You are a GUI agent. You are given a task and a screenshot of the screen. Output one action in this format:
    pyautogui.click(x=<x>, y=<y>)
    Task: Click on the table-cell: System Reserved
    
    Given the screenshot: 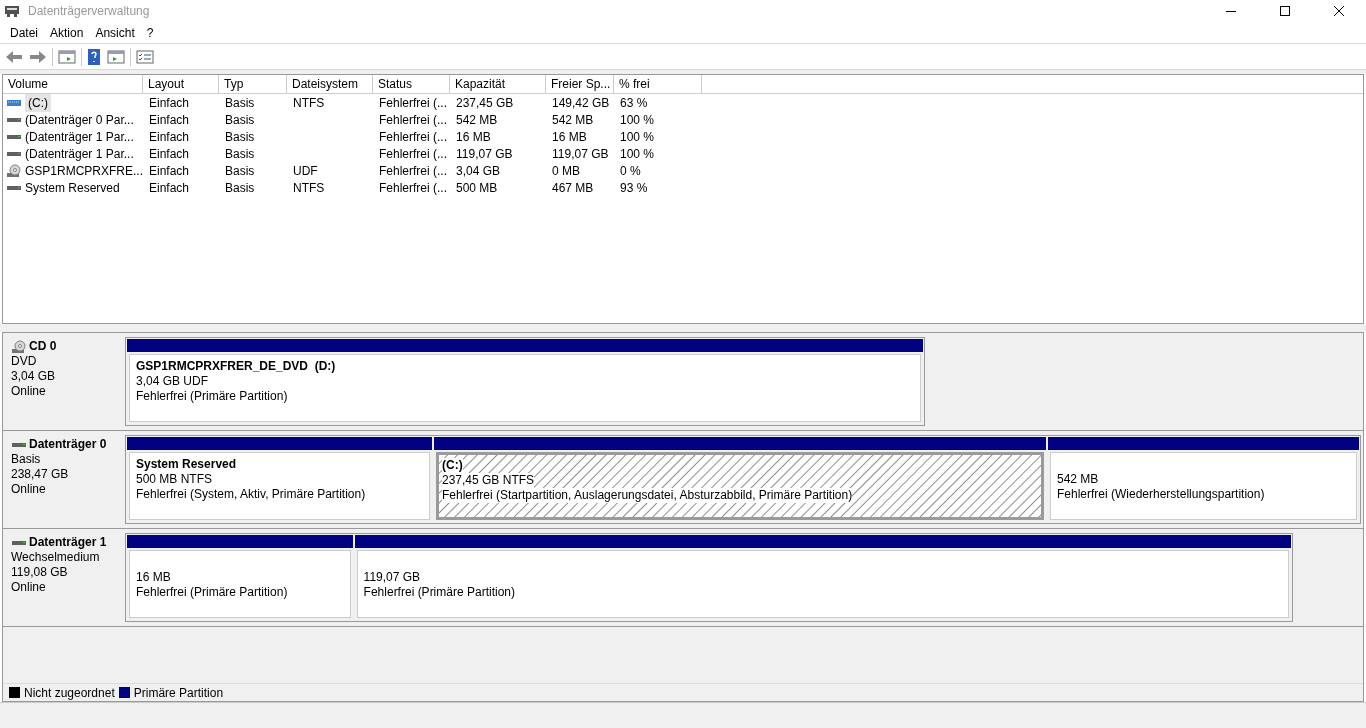 What is the action you would take?
    pyautogui.click(x=72, y=187)
    